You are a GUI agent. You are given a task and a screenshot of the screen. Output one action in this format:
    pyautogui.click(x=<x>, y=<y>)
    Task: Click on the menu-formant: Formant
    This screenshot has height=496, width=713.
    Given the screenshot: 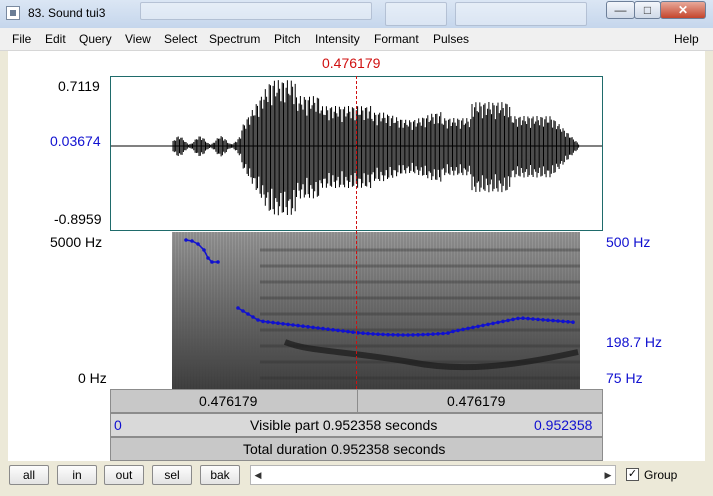 What is the action you would take?
    pyautogui.click(x=396, y=39)
    